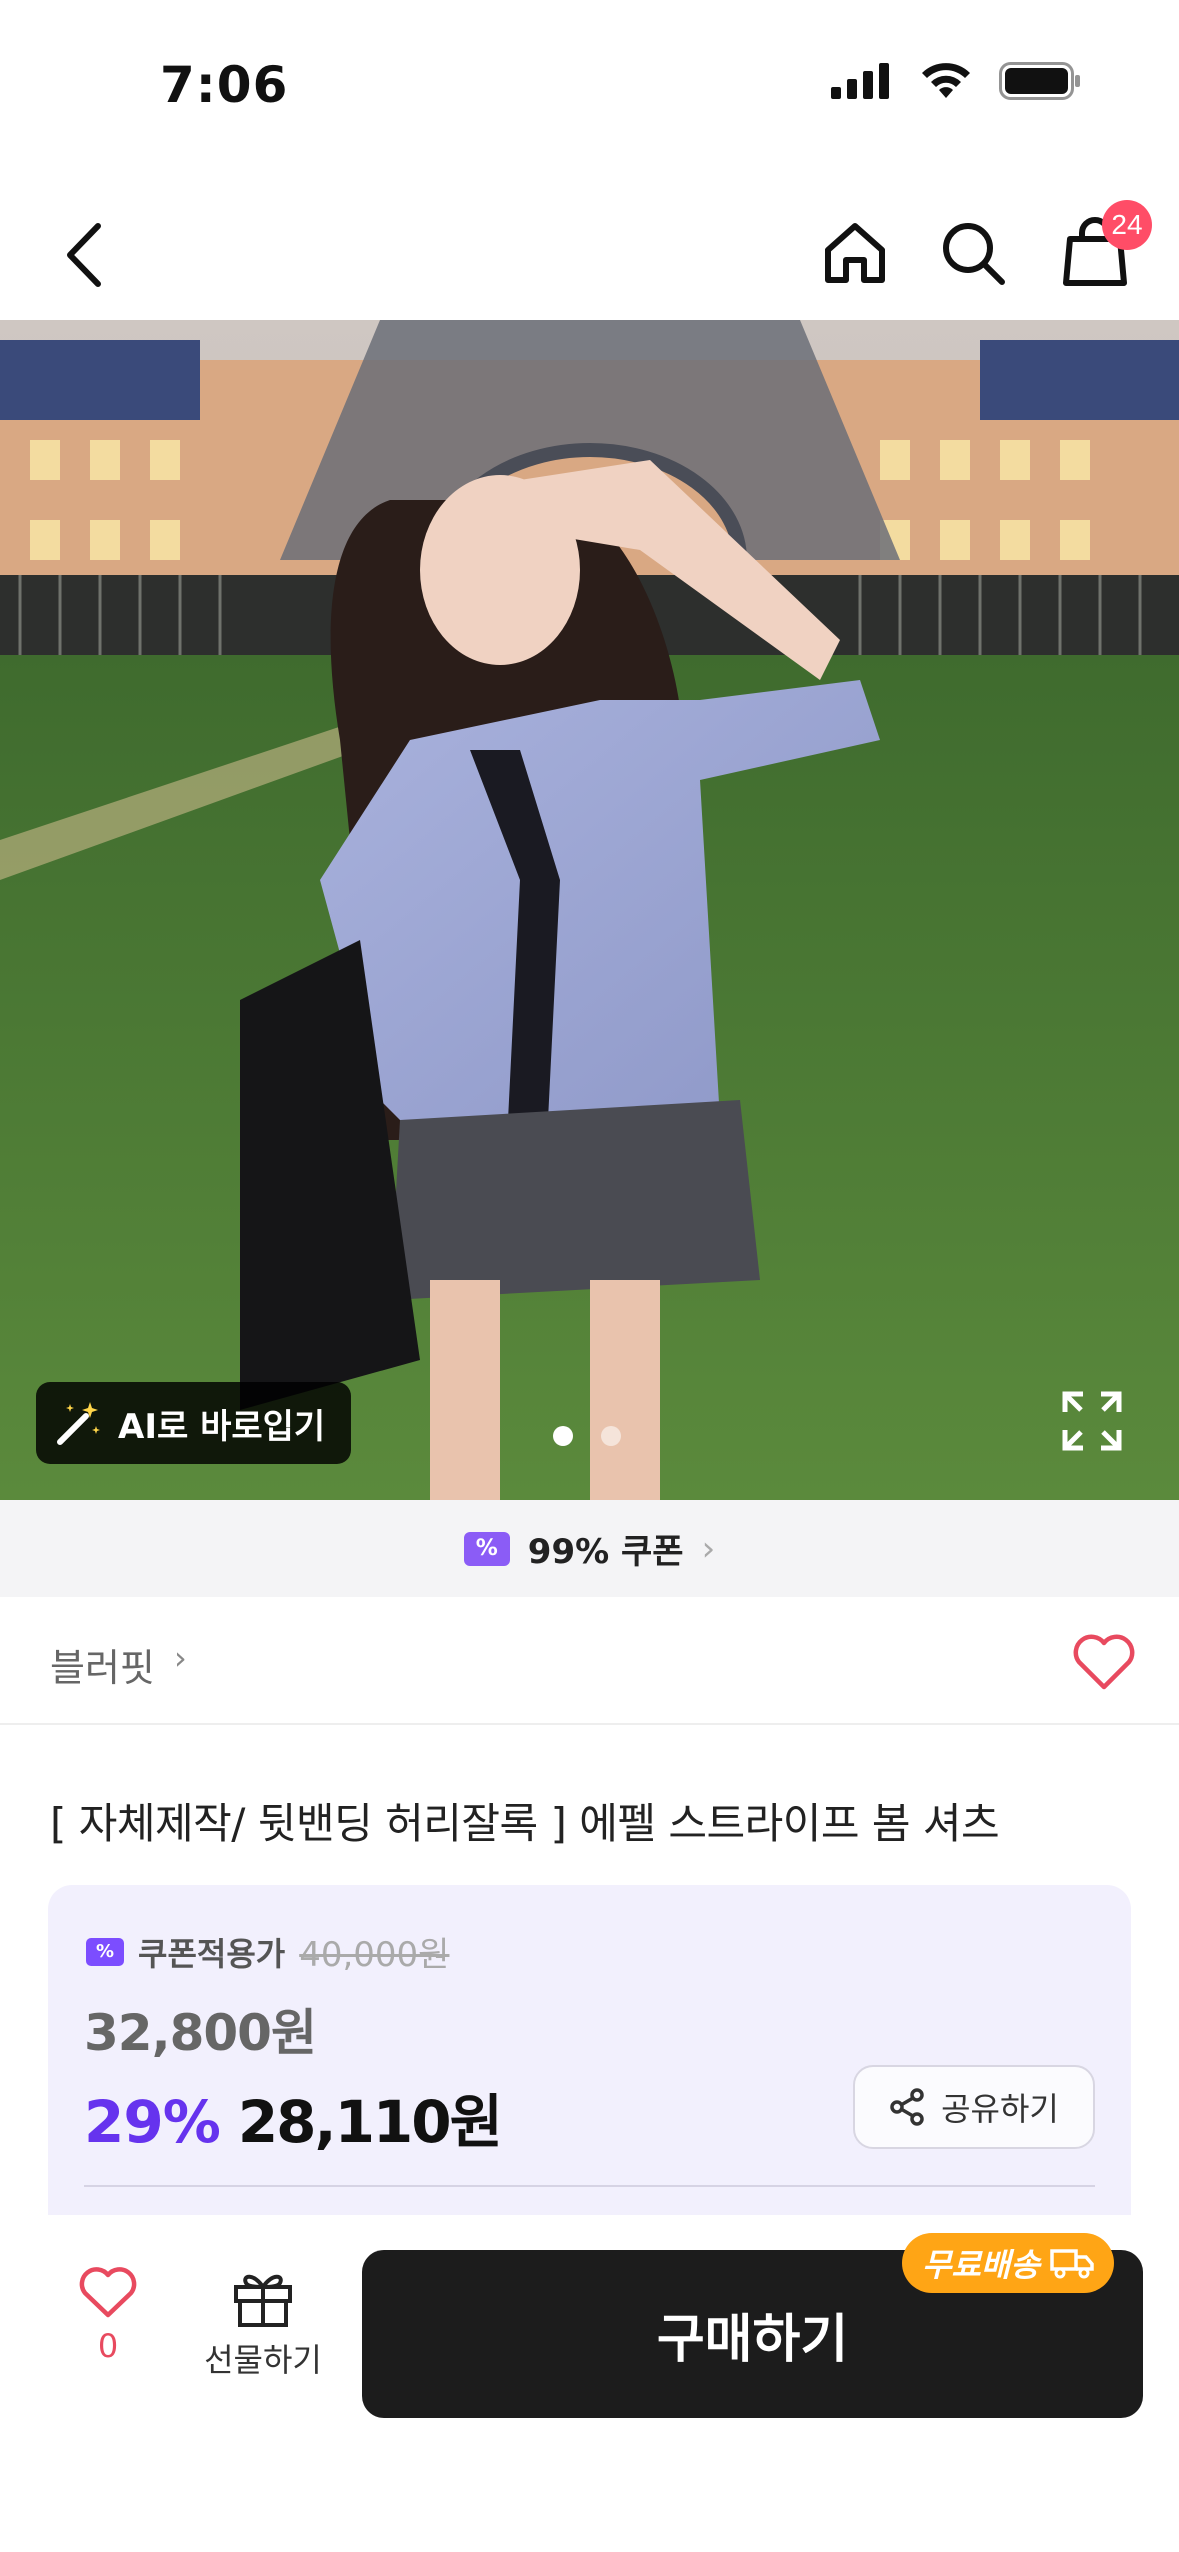 This screenshot has width=1179, height=2552. What do you see at coordinates (78, 1423) in the screenshot?
I see `magic-wand-icon` at bounding box center [78, 1423].